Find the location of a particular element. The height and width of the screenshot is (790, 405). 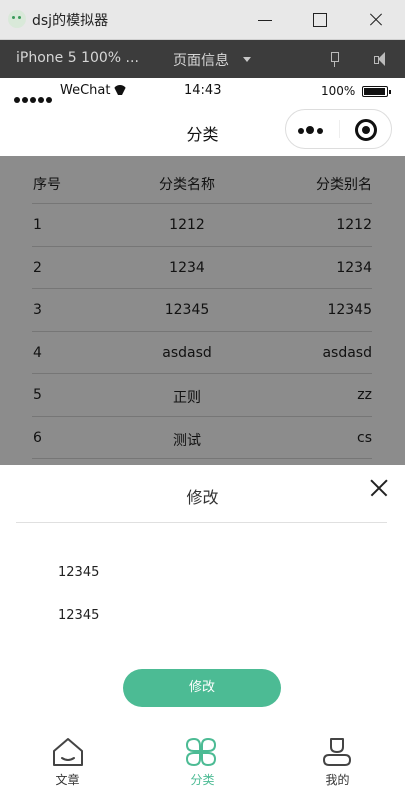

battery-icon is located at coordinates (376, 91).